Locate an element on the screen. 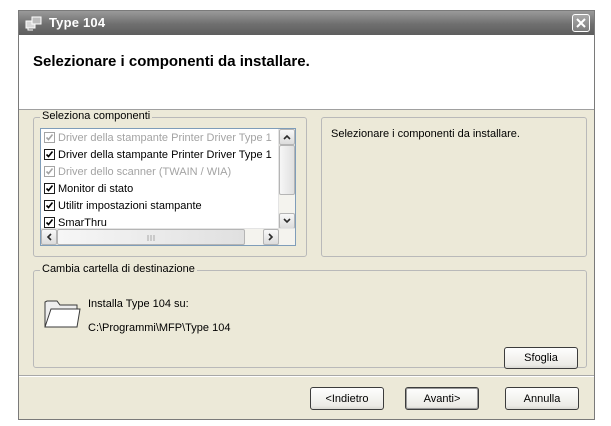 This screenshot has width=611, height=426. horizontal-scrollbar is located at coordinates (168, 236).